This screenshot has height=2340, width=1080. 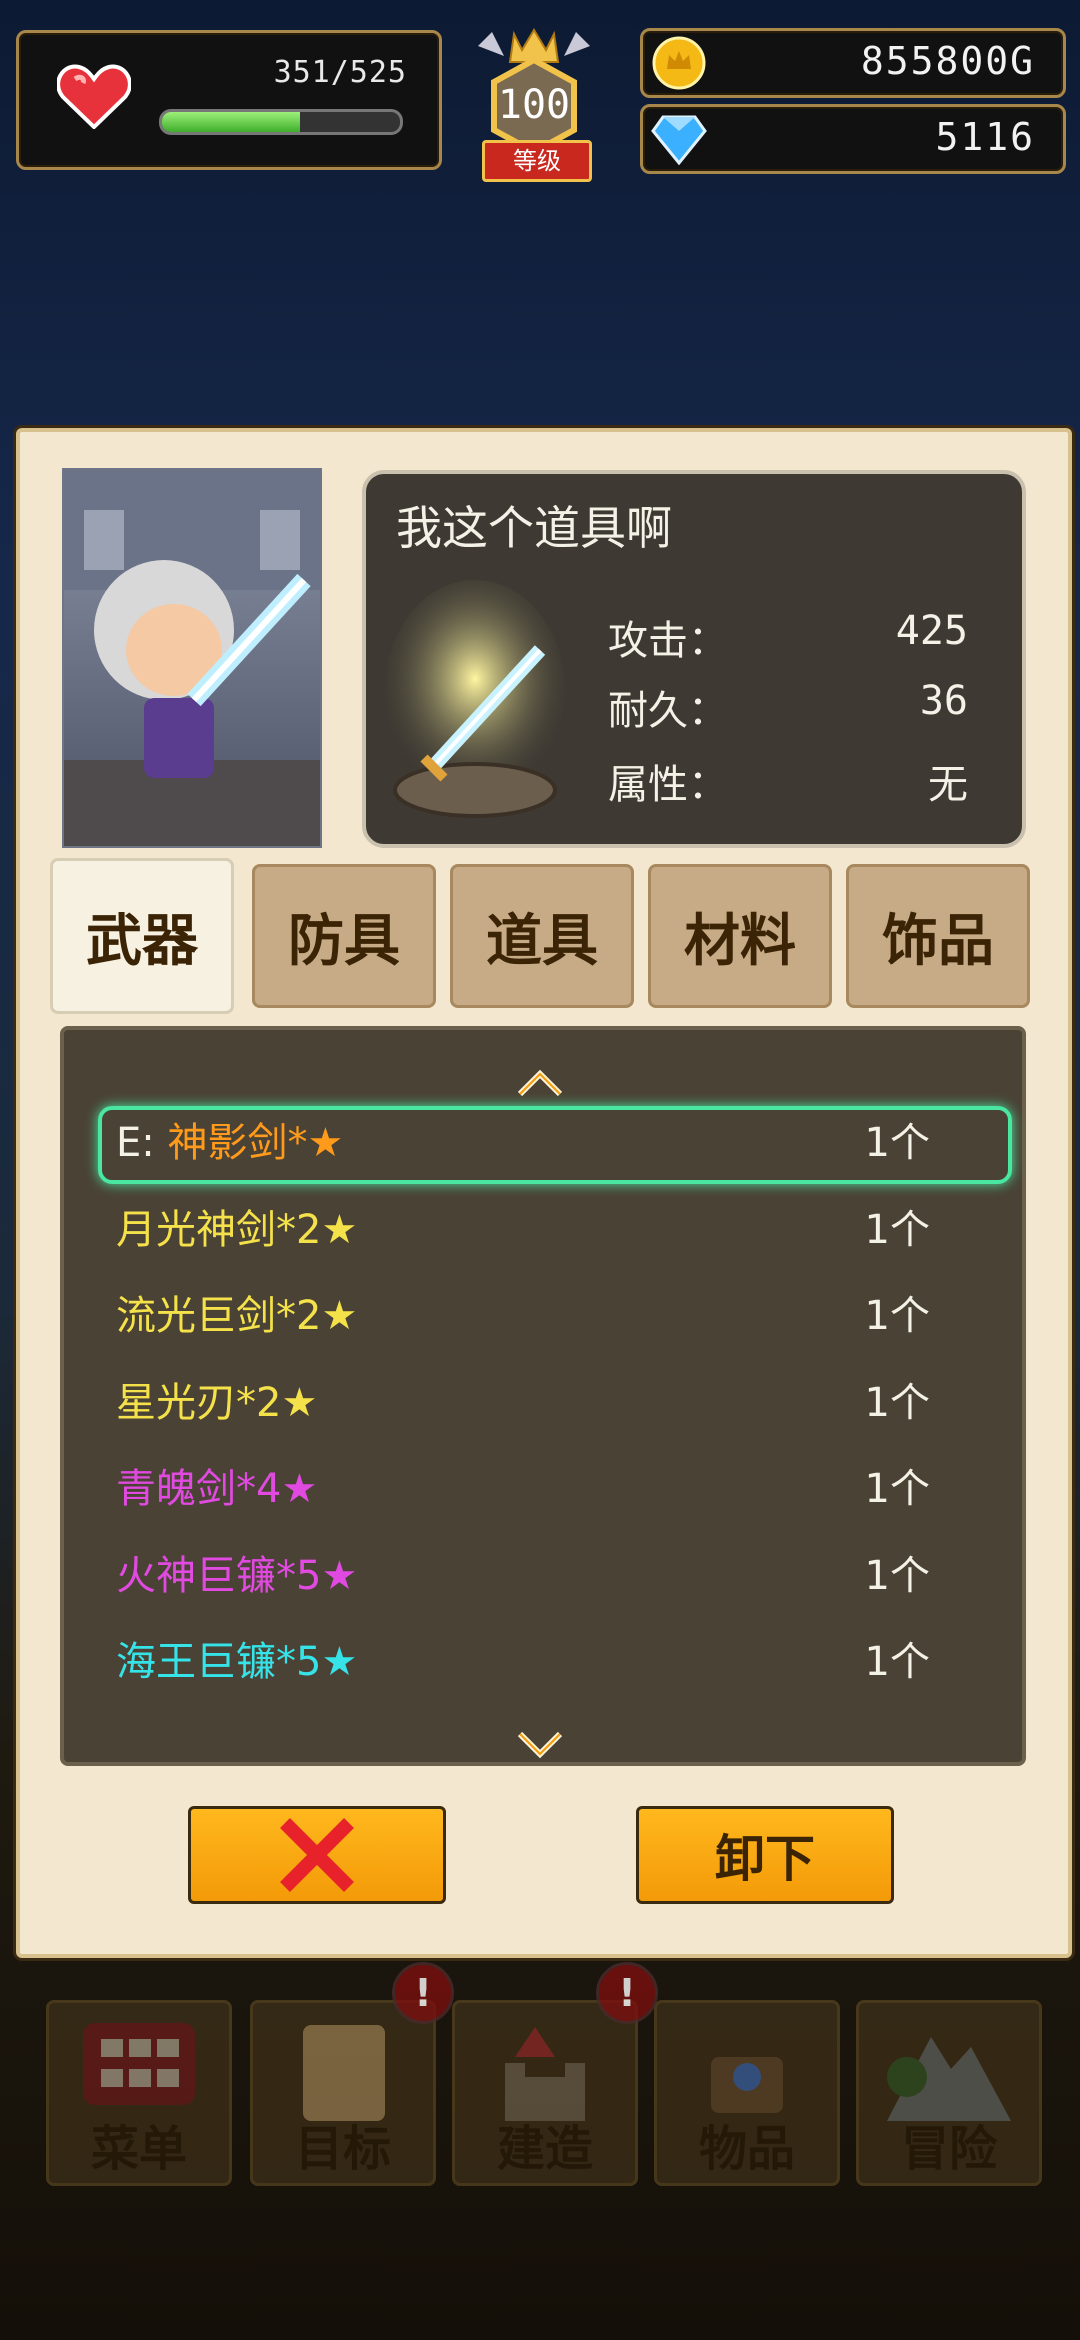 What do you see at coordinates (540, 1745) in the screenshot?
I see `scroll-down-icon` at bounding box center [540, 1745].